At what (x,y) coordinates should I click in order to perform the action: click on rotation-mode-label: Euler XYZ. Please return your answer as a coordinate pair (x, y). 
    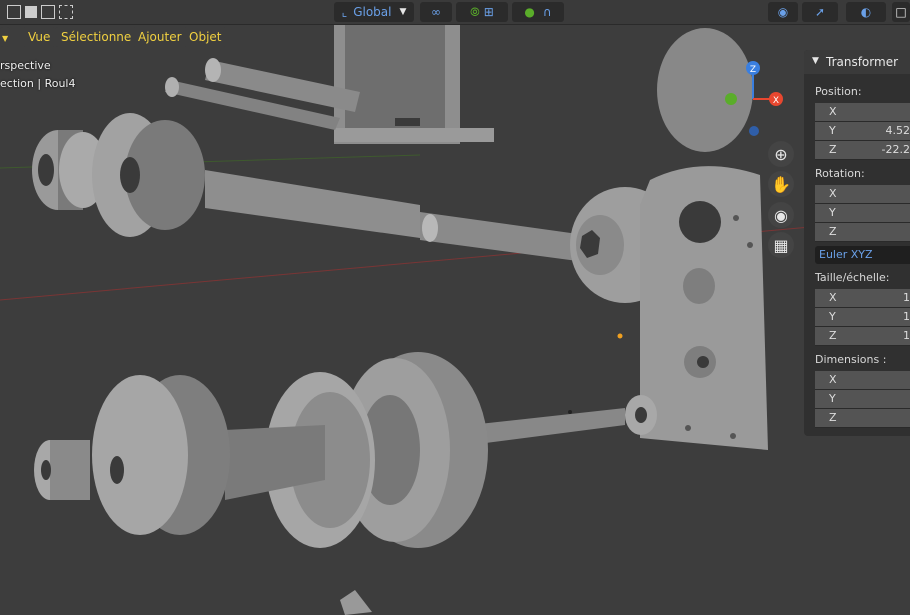
    Looking at the image, I should click on (846, 254).